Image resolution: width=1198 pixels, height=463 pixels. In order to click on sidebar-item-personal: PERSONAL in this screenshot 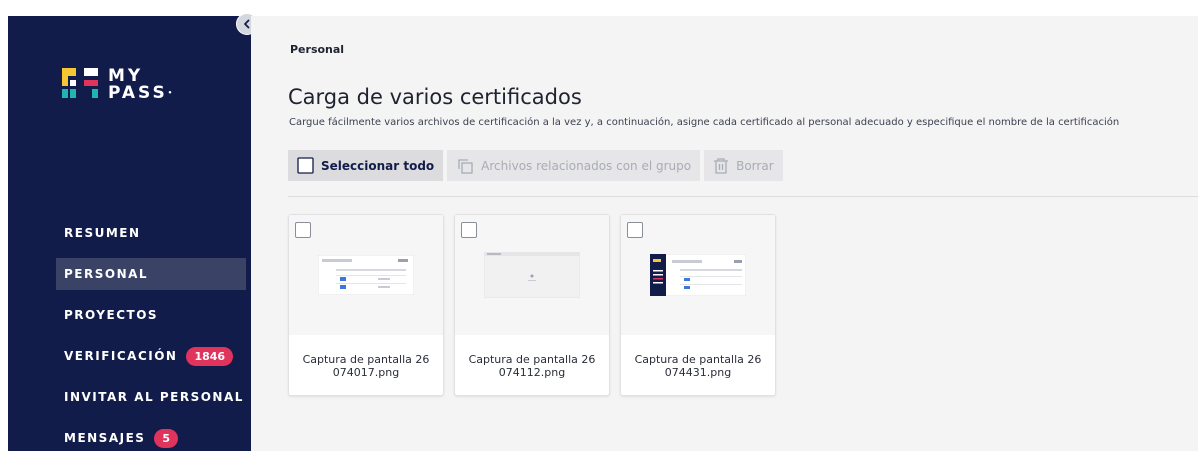, I will do `click(151, 274)`.